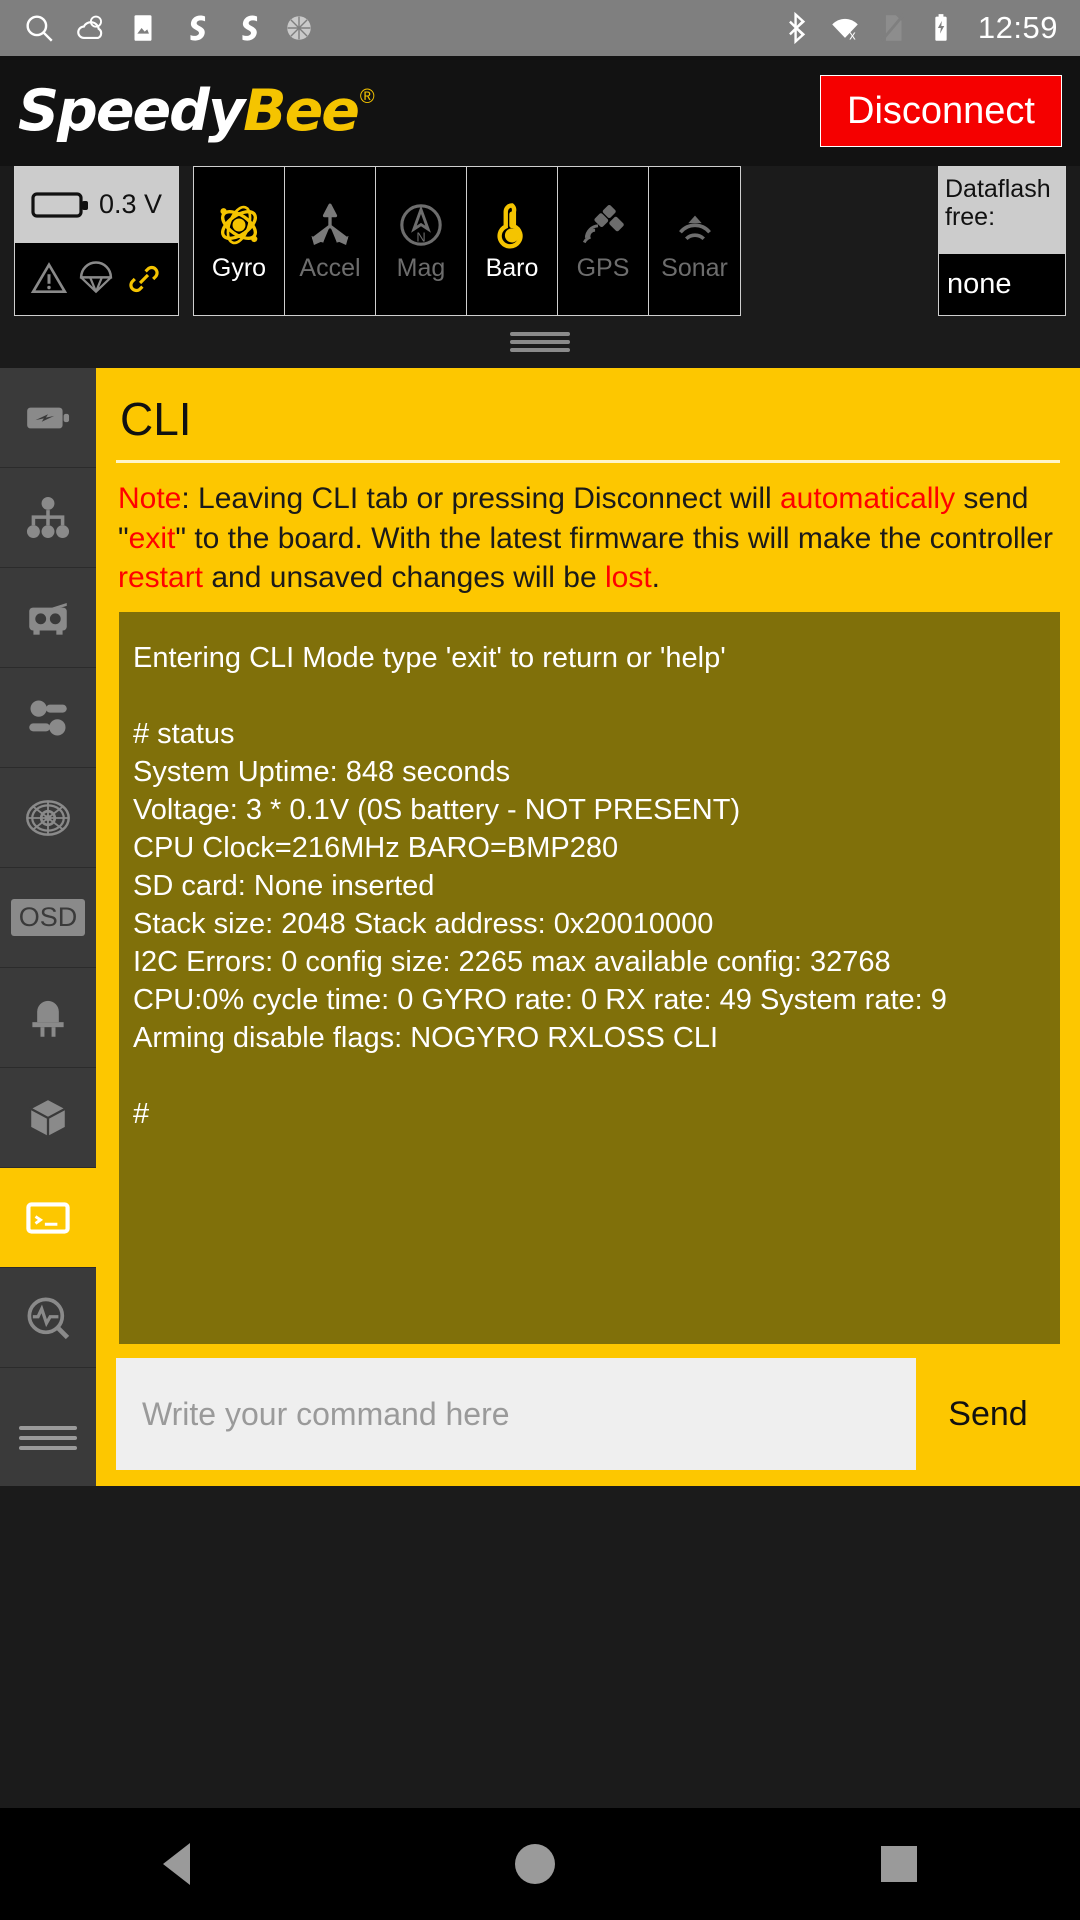 This screenshot has width=1080, height=1920. Describe the element at coordinates (510, 225) in the screenshot. I see `thermometer-icon` at that location.